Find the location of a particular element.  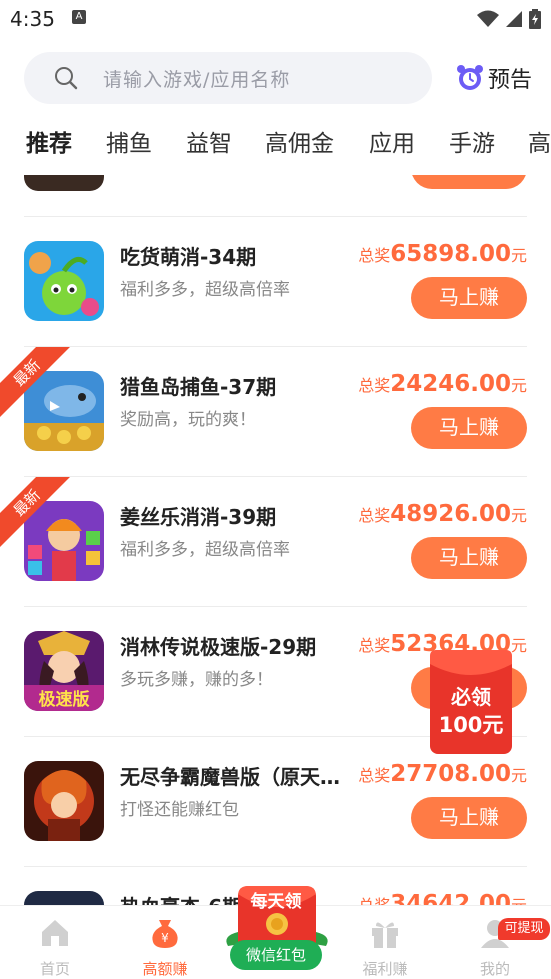

search-icon is located at coordinates (66, 78).